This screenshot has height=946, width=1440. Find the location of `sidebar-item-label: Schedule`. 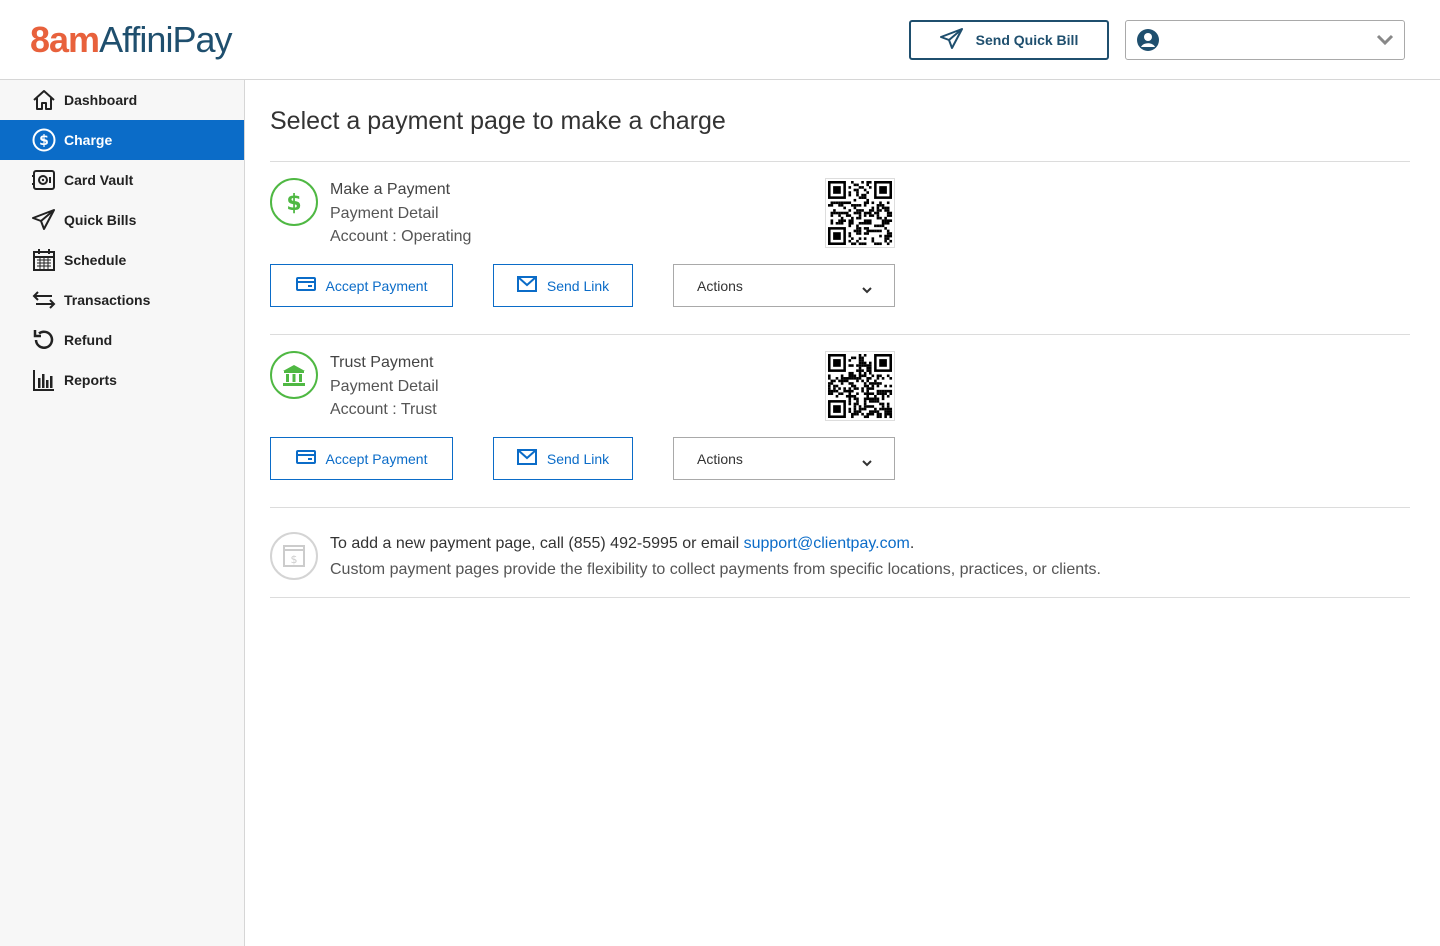

sidebar-item-label: Schedule is located at coordinates (95, 260).